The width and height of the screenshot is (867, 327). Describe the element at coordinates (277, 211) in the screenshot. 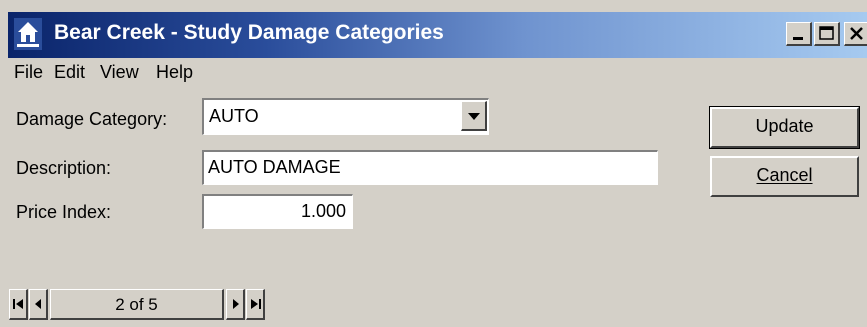

I see `price-index-field: 1.000` at that location.